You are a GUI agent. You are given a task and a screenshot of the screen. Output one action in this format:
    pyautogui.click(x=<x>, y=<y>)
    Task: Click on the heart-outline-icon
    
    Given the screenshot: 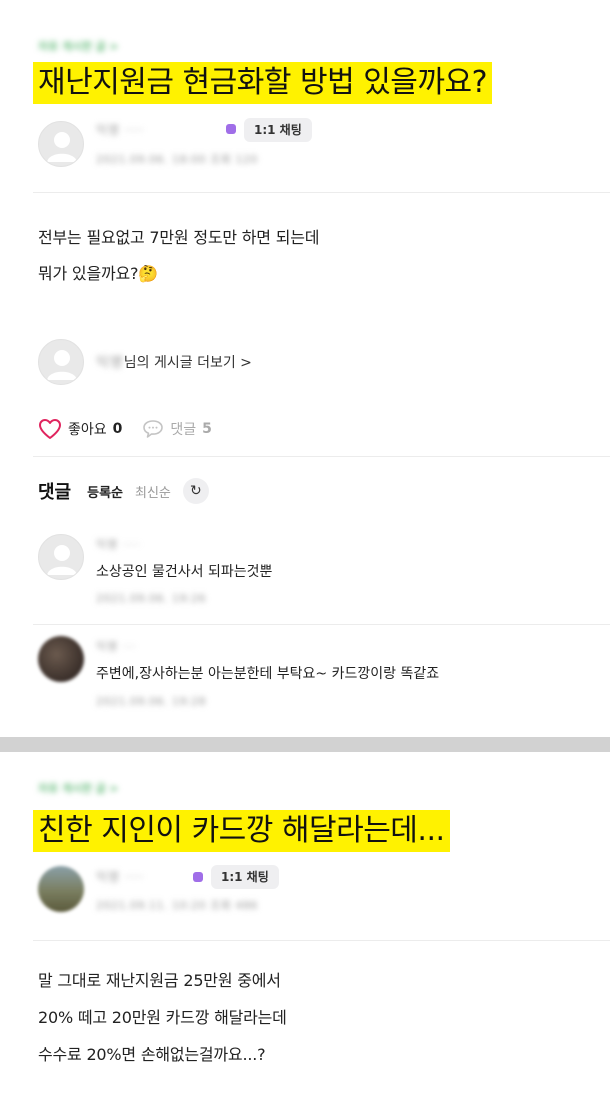 What is the action you would take?
    pyautogui.click(x=50, y=429)
    